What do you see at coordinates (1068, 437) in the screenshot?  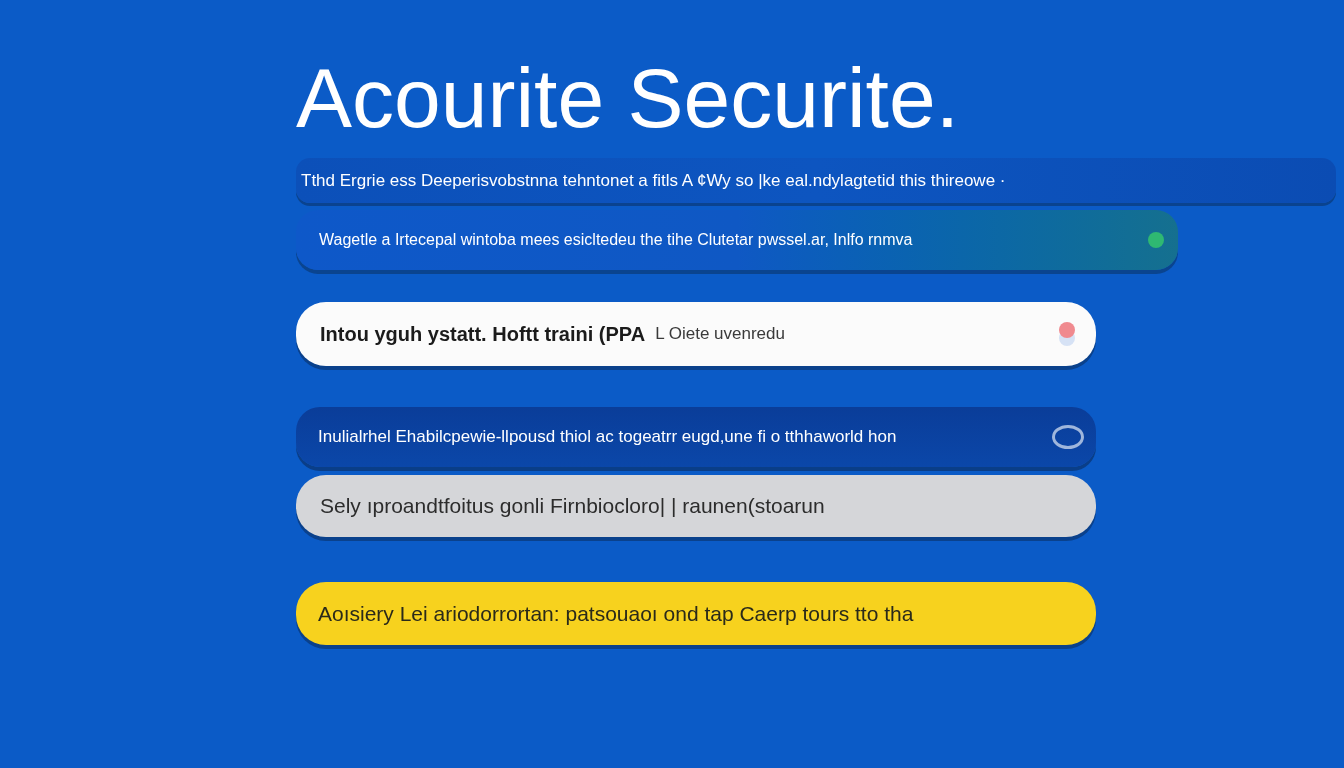 I see `ring-icon` at bounding box center [1068, 437].